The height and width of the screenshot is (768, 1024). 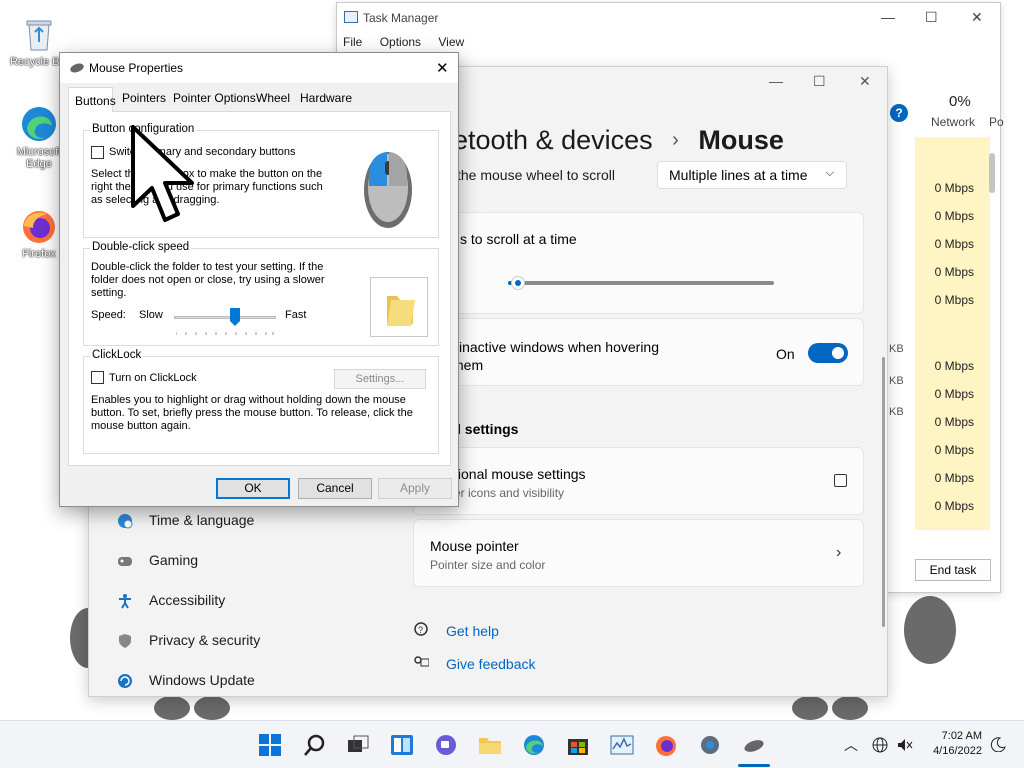 I want to click on scrollbar-thumb, so click(x=992, y=173).